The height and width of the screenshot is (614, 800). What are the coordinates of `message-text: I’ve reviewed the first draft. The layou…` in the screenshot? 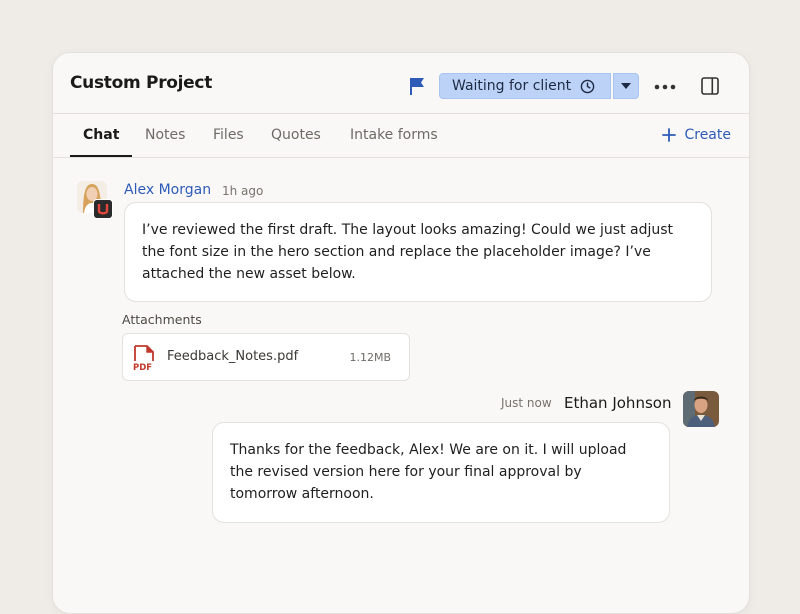 It's located at (408, 252).